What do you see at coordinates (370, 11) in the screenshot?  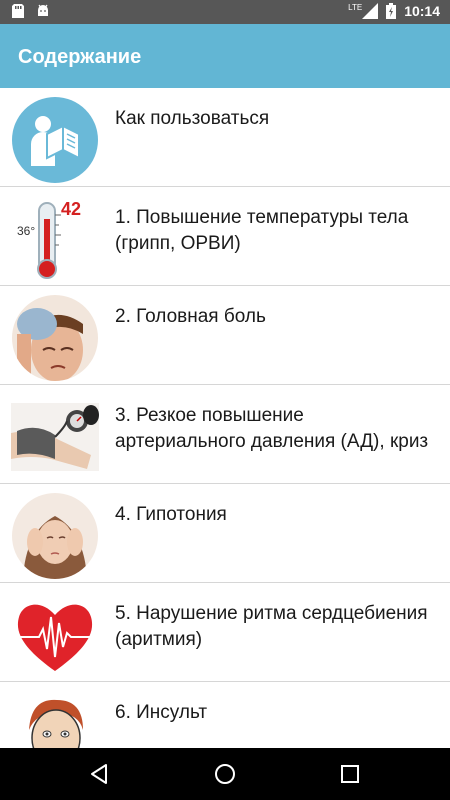 I see `signal-icon` at bounding box center [370, 11].